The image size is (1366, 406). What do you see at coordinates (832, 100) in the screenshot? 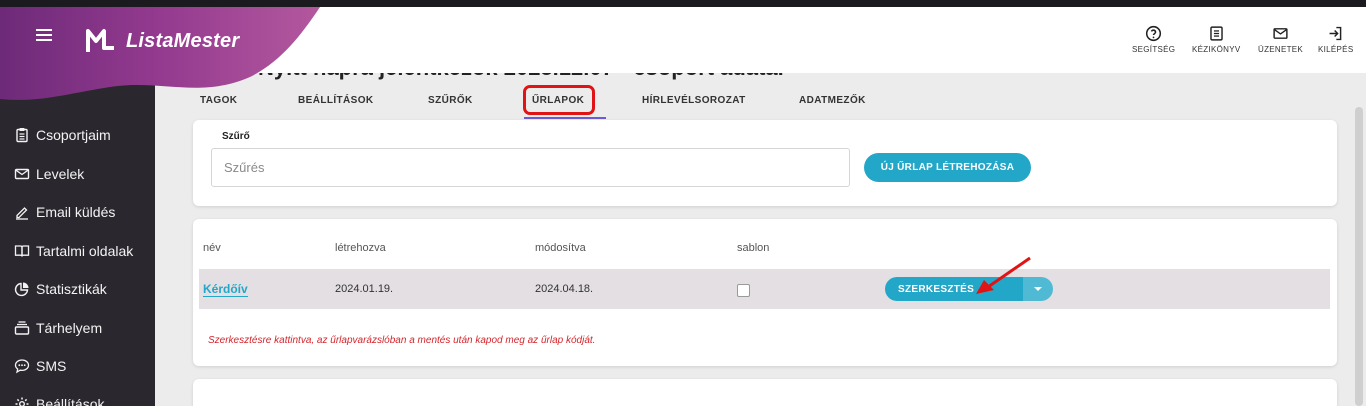
I see `tab-data-fields: ADATMEZŐK` at bounding box center [832, 100].